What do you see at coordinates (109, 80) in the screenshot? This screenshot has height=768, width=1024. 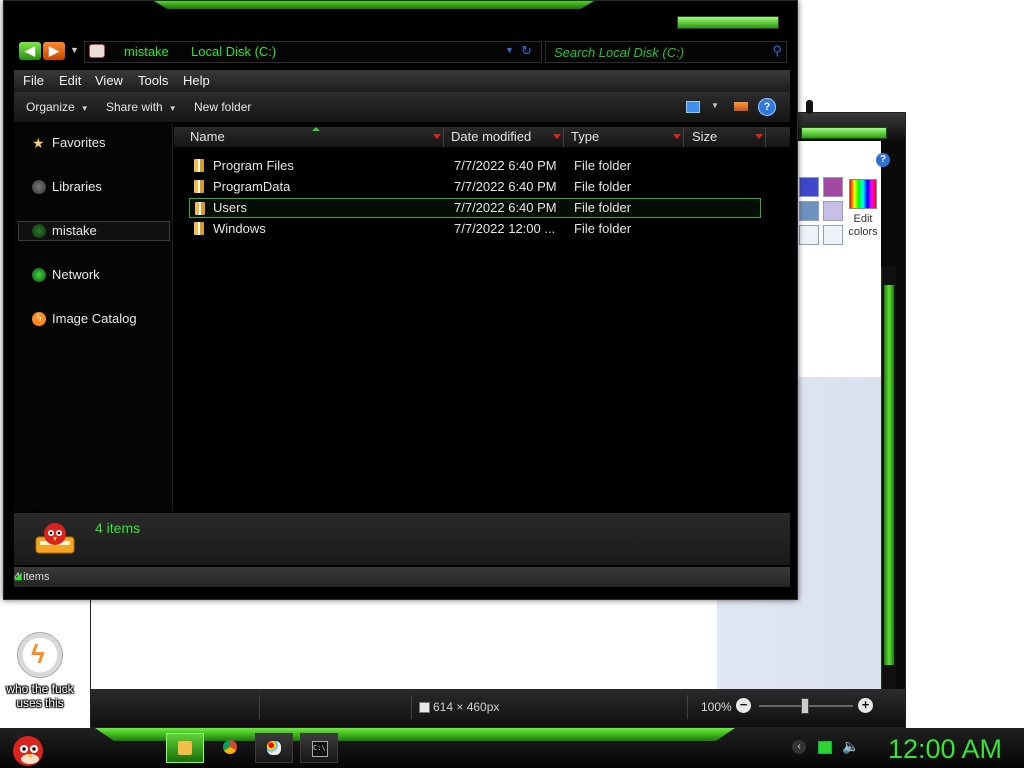 I see `menu-view: View` at bounding box center [109, 80].